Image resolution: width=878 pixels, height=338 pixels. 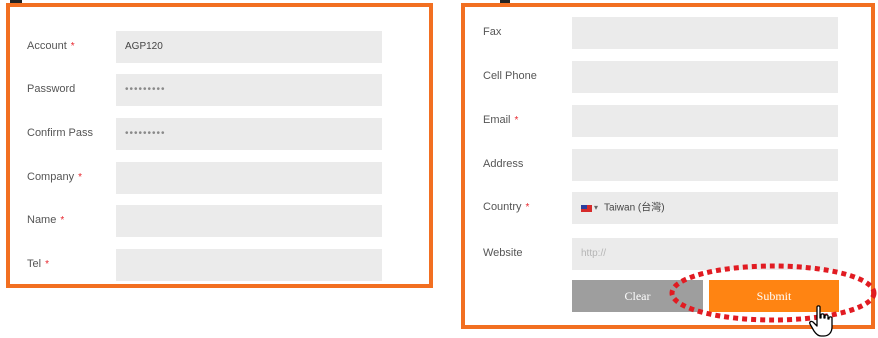 What do you see at coordinates (821, 321) in the screenshot?
I see `hand-pointer-icon` at bounding box center [821, 321].